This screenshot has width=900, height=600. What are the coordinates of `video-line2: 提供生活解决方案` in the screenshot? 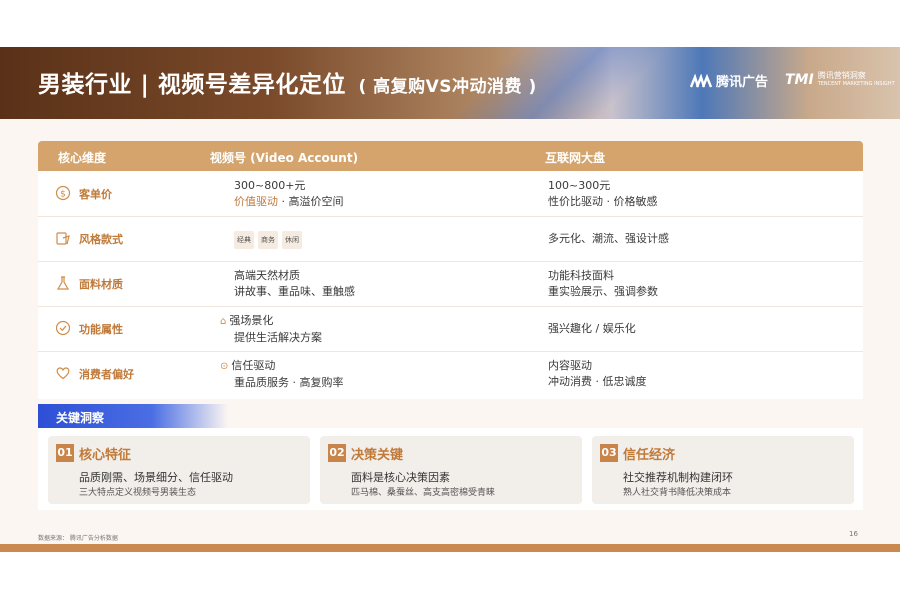 It's located at (278, 337).